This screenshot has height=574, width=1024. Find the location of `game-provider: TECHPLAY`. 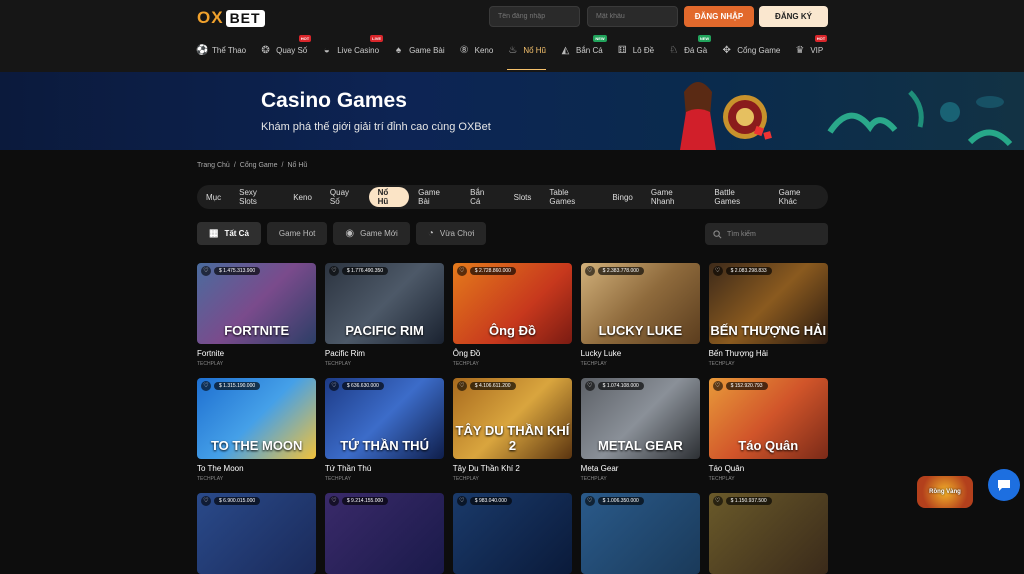

game-provider: TECHPLAY is located at coordinates (210, 364).